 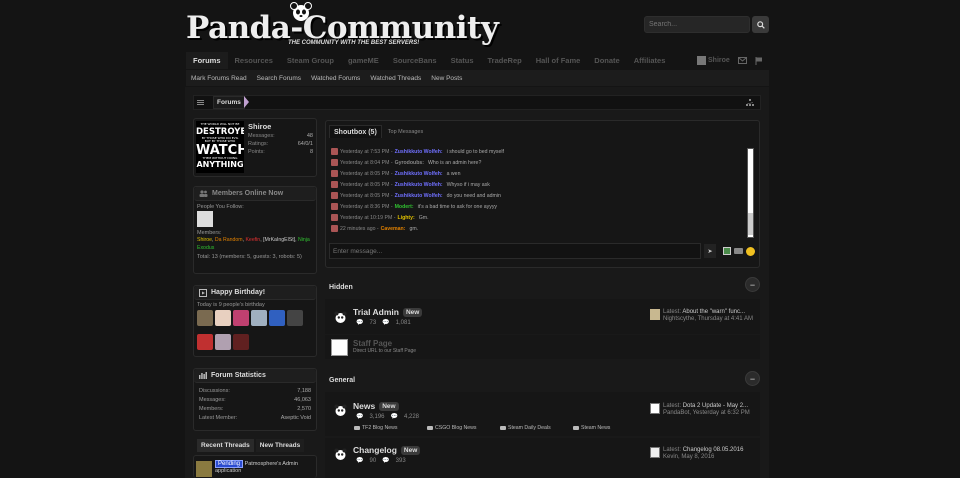 What do you see at coordinates (515, 251) in the screenshot?
I see `shoutbox-input` at bounding box center [515, 251].